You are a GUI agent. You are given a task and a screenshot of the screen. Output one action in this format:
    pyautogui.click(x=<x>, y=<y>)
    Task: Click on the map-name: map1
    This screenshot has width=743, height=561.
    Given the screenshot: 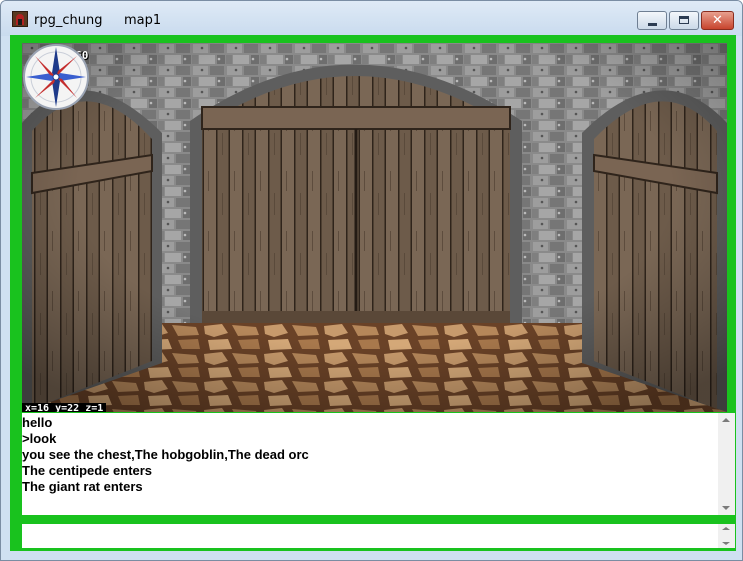 What is the action you would take?
    pyautogui.click(x=143, y=20)
    